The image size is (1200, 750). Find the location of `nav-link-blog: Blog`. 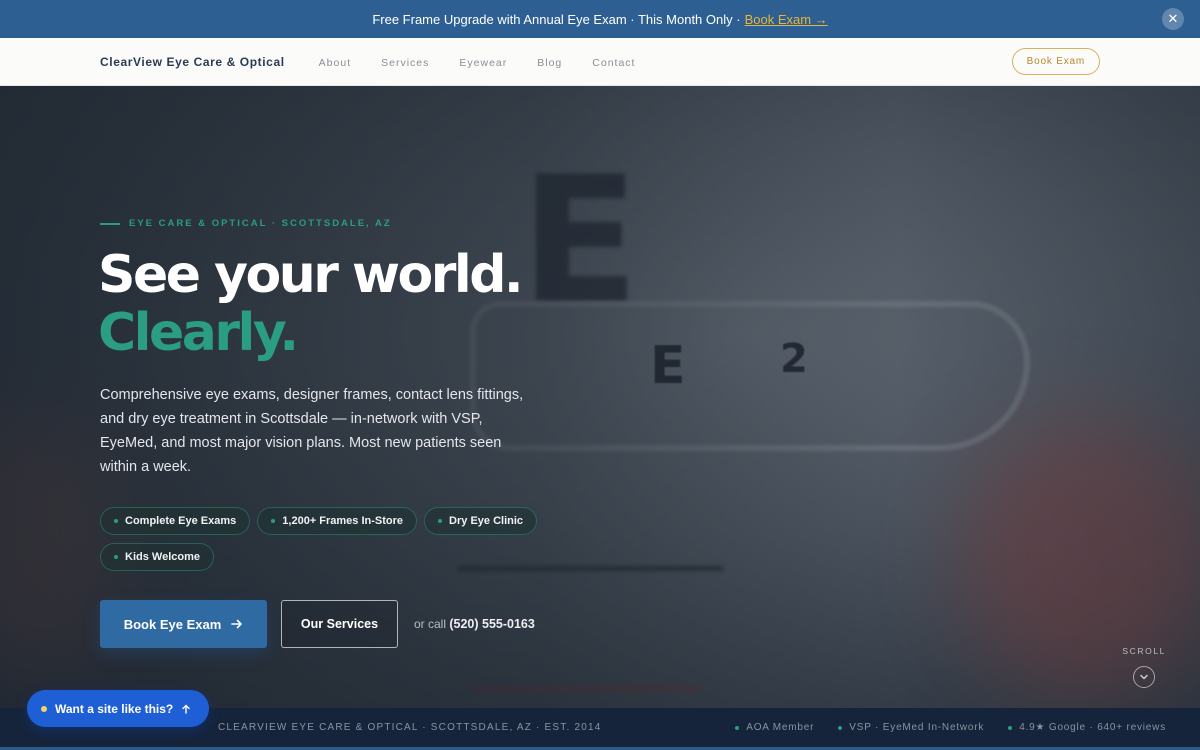

nav-link-blog: Blog is located at coordinates (549, 63).